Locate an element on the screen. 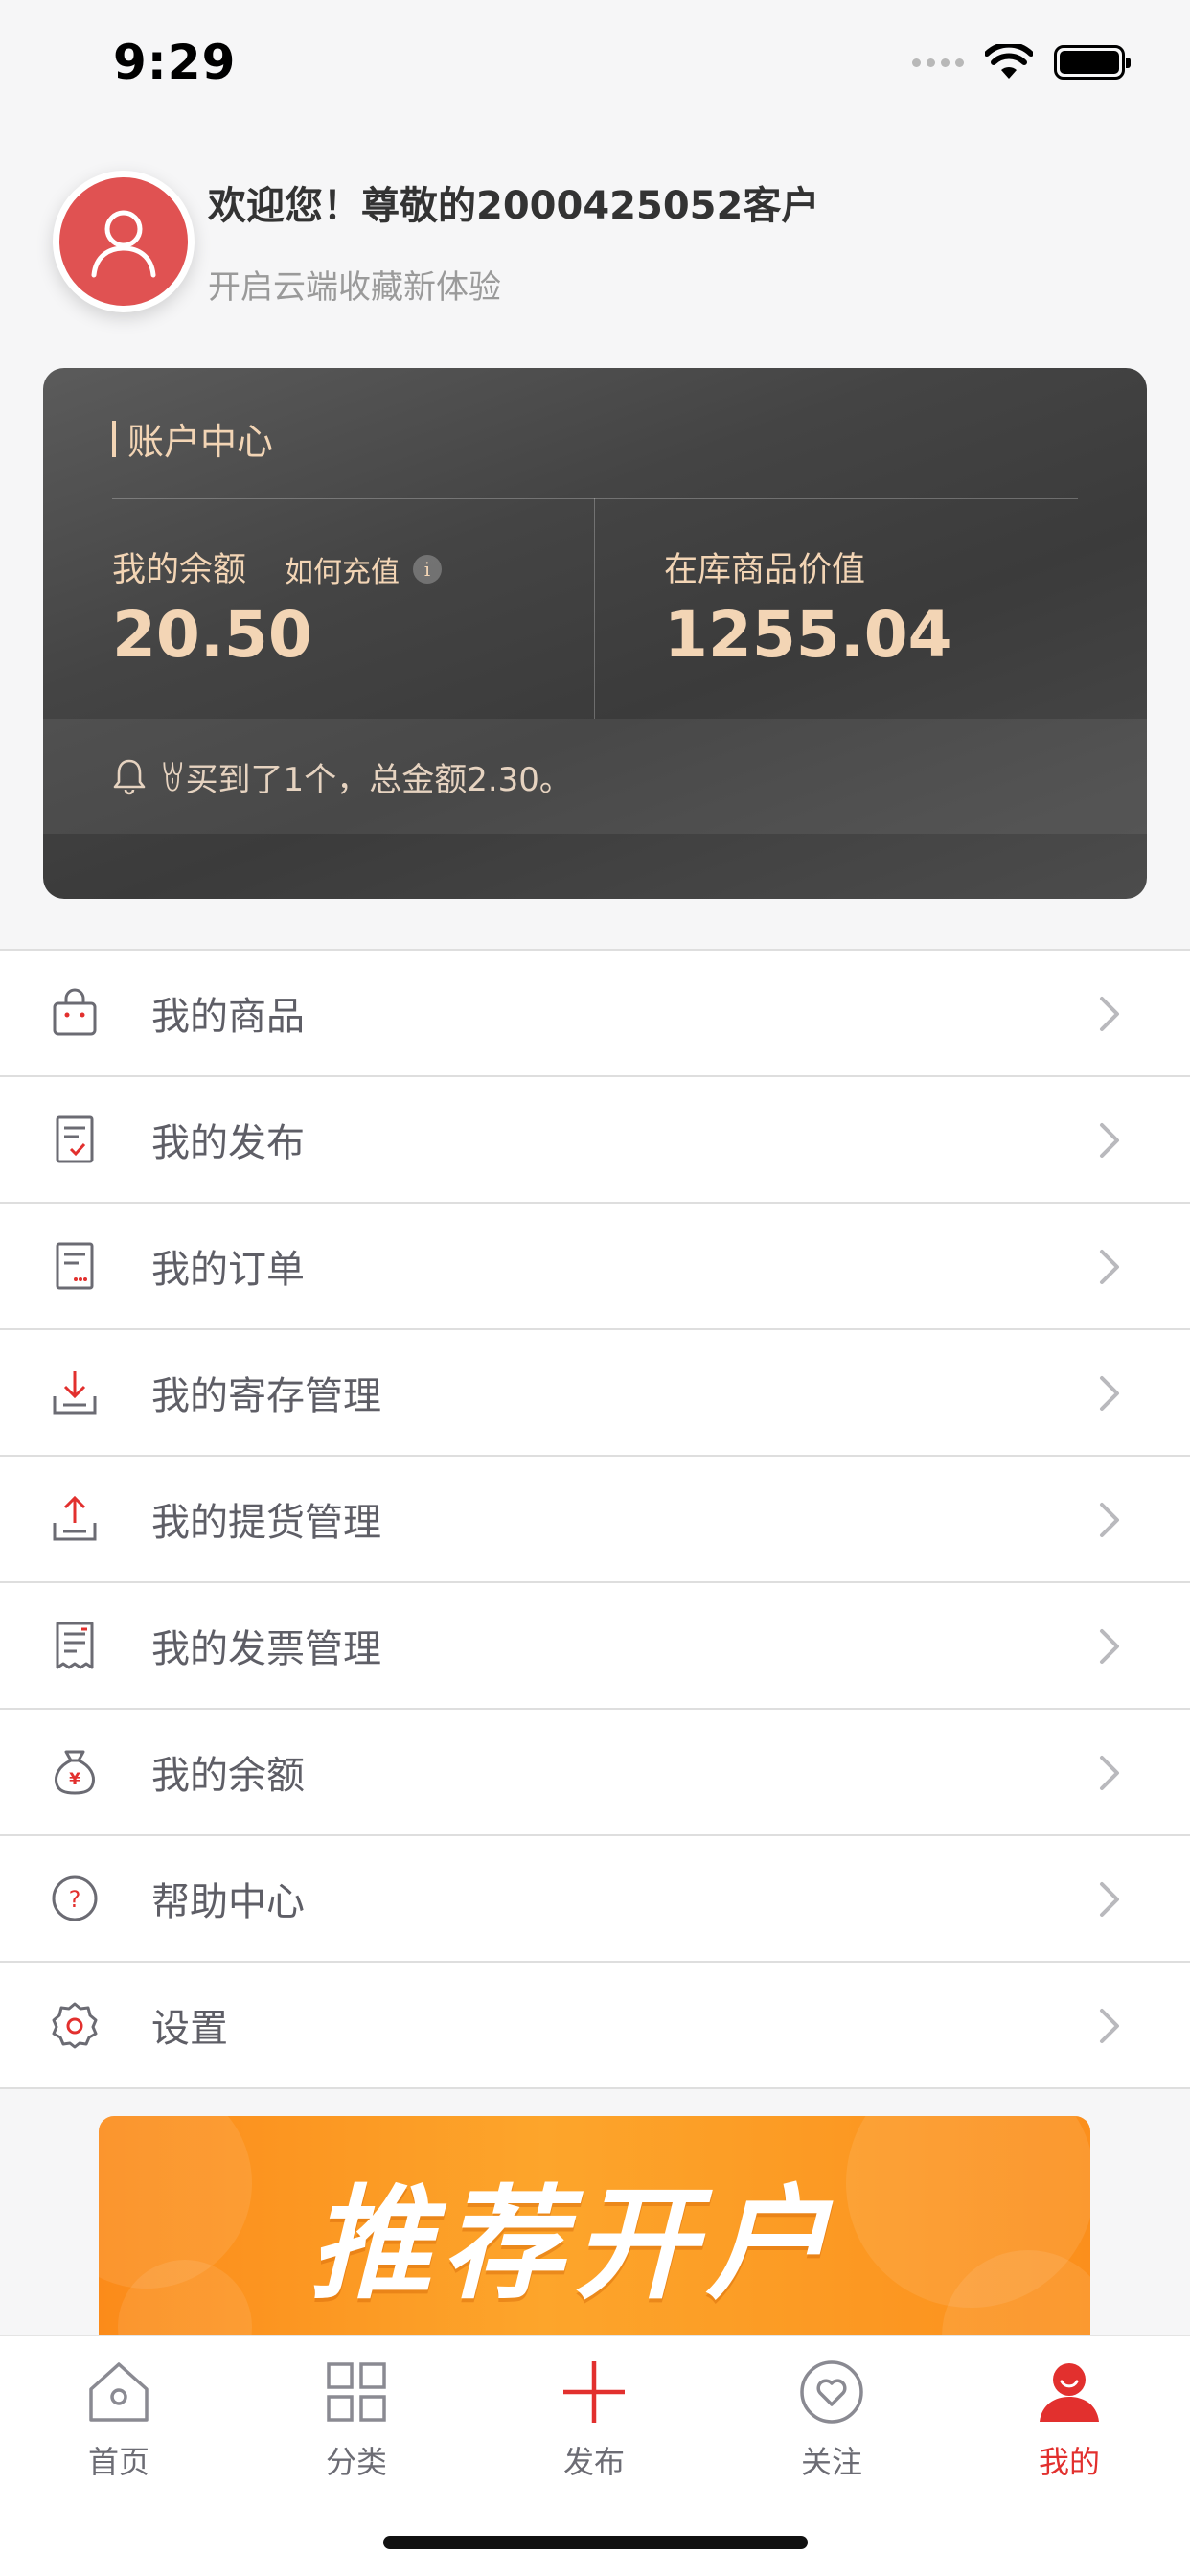 Image resolution: width=1190 pixels, height=2576 pixels. tab-label: 首页 is located at coordinates (118, 2462).